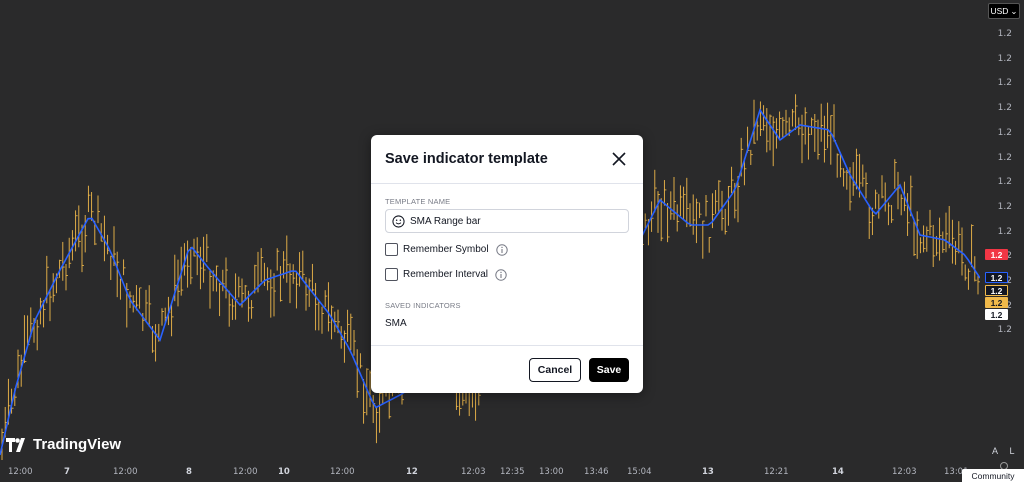  I want to click on dialog-header: Save indicator template, so click(507, 159).